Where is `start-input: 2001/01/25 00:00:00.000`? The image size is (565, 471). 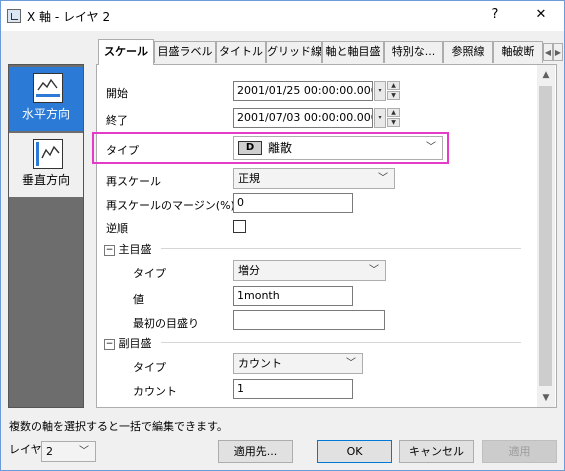
start-input: 2001/01/25 00:00:00.000 is located at coordinates (303, 91).